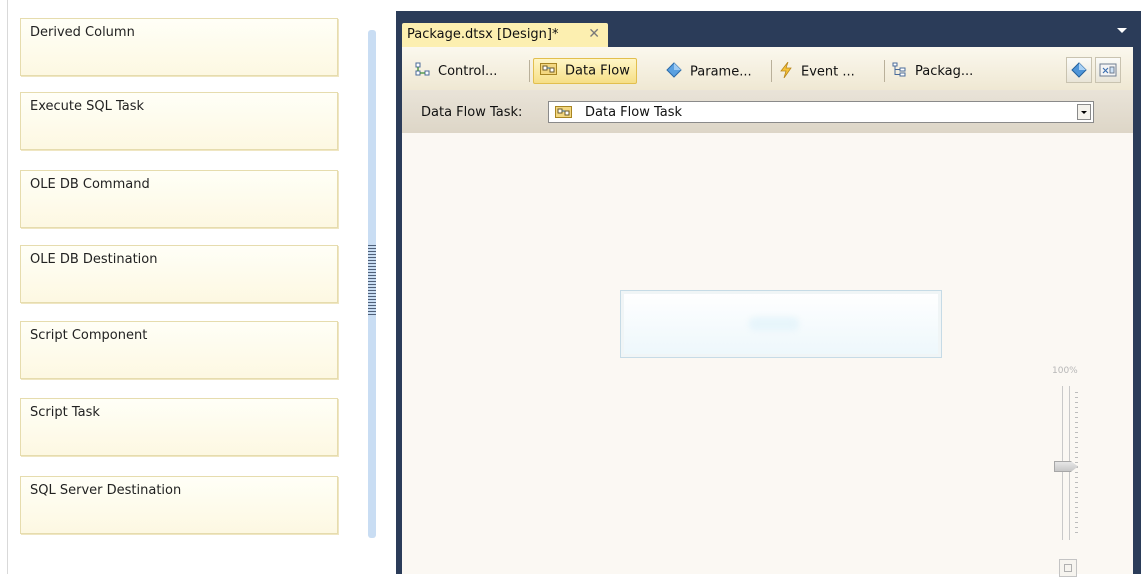 The width and height of the screenshot is (1141, 577). I want to click on data-flow-task-icon, so click(563, 114).